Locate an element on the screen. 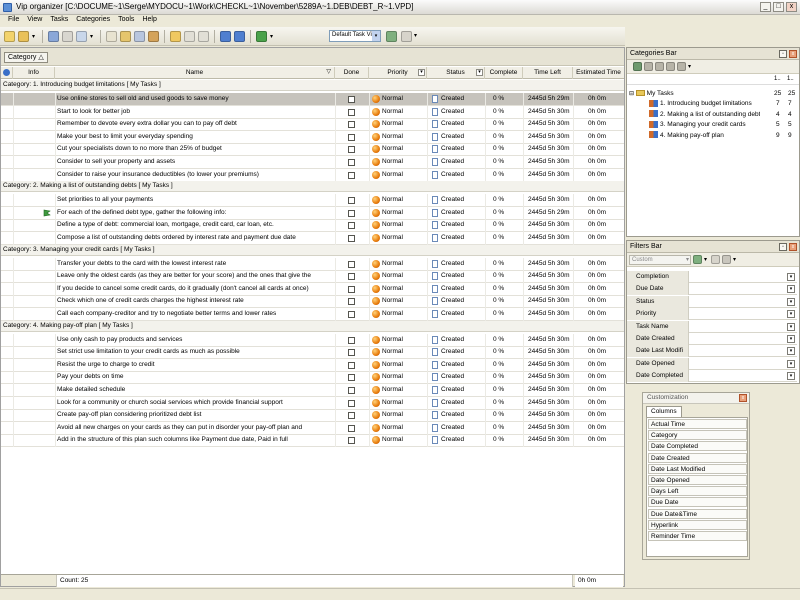 This screenshot has height=600, width=800. find-icon is located at coordinates (391, 36).